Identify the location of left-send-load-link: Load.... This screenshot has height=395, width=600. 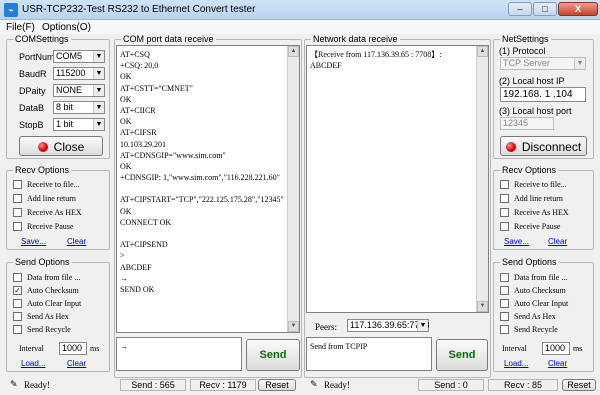
(33, 363).